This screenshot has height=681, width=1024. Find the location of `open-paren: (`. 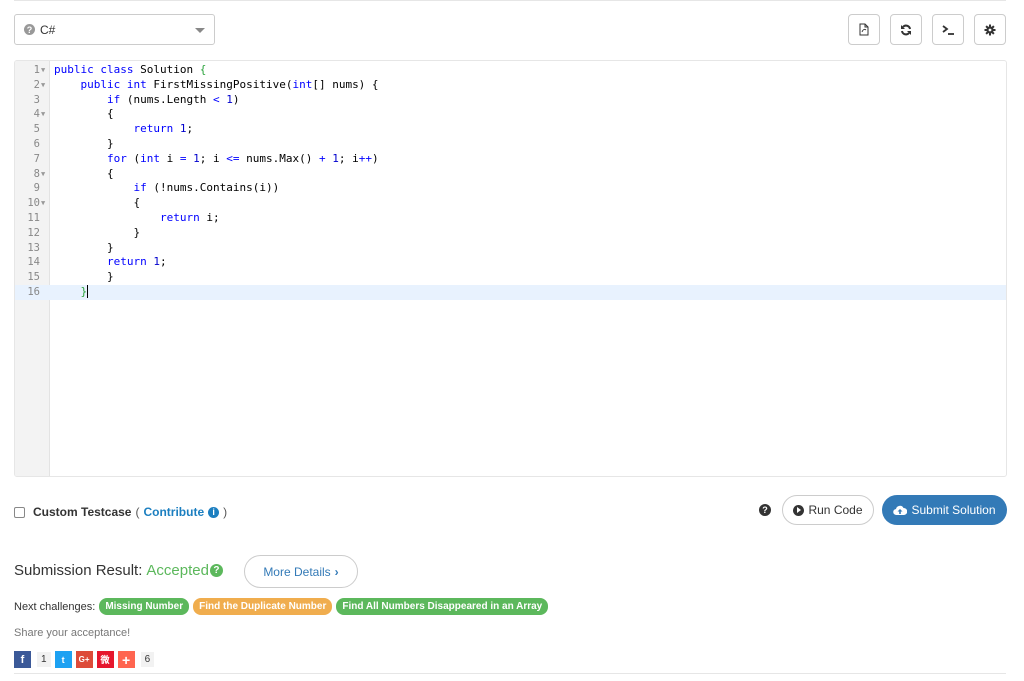

open-paren: ( is located at coordinates (137, 512).